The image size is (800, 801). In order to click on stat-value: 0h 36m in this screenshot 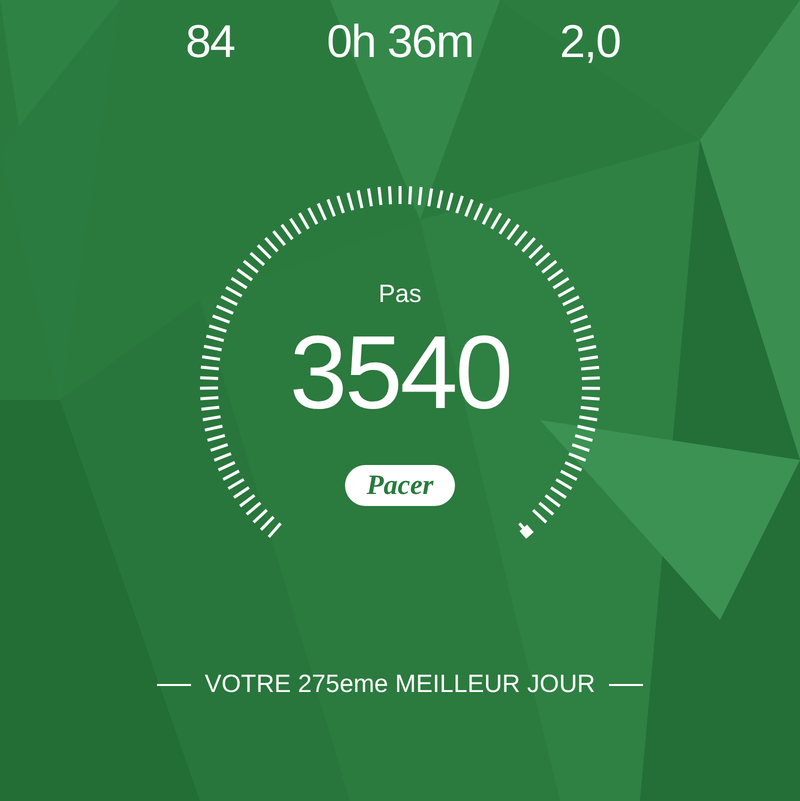, I will do `click(400, 41)`.